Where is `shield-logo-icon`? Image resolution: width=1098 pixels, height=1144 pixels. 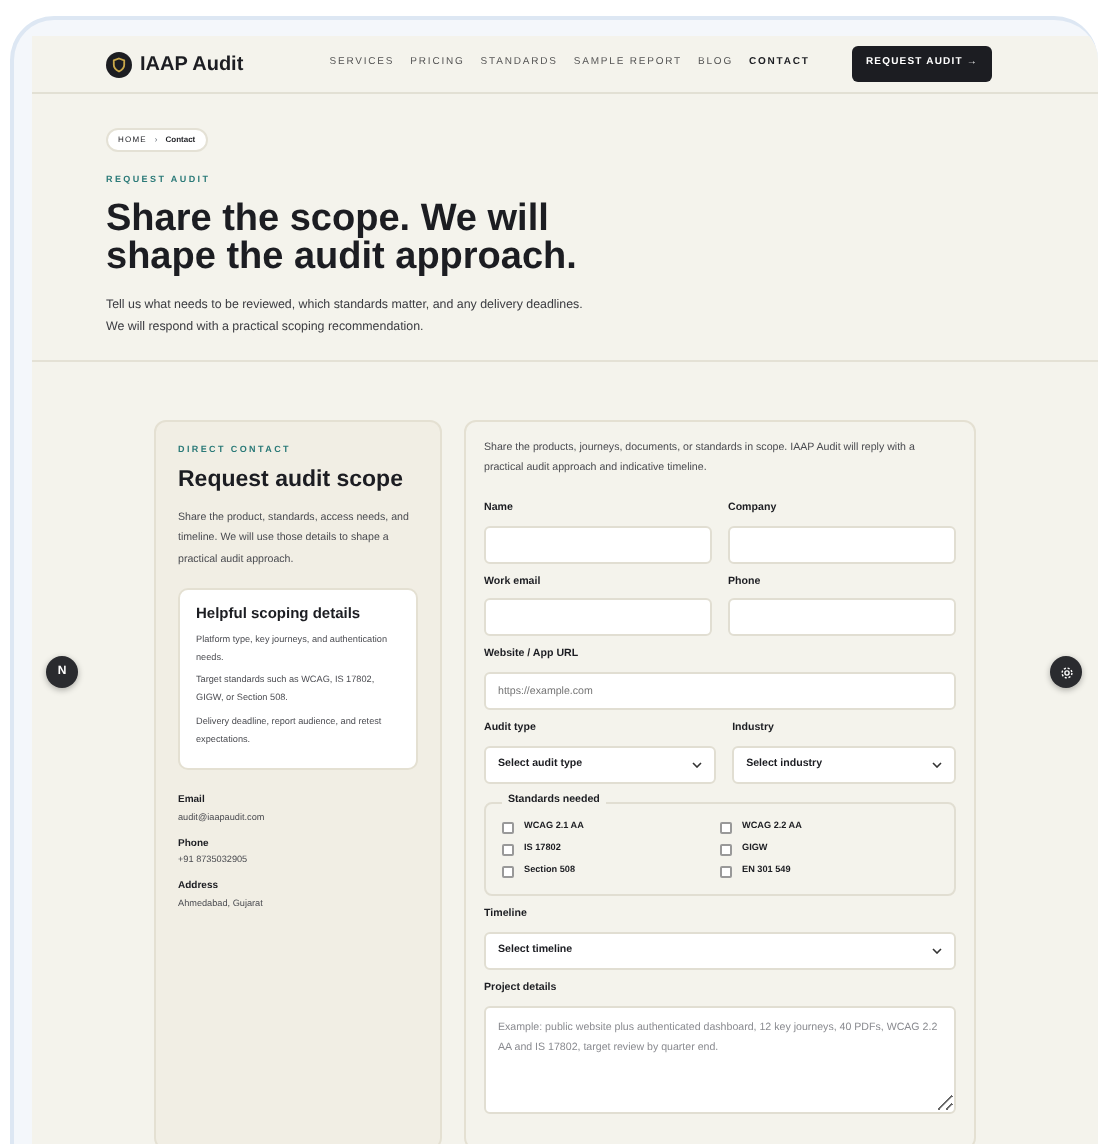
shield-logo-icon is located at coordinates (119, 64).